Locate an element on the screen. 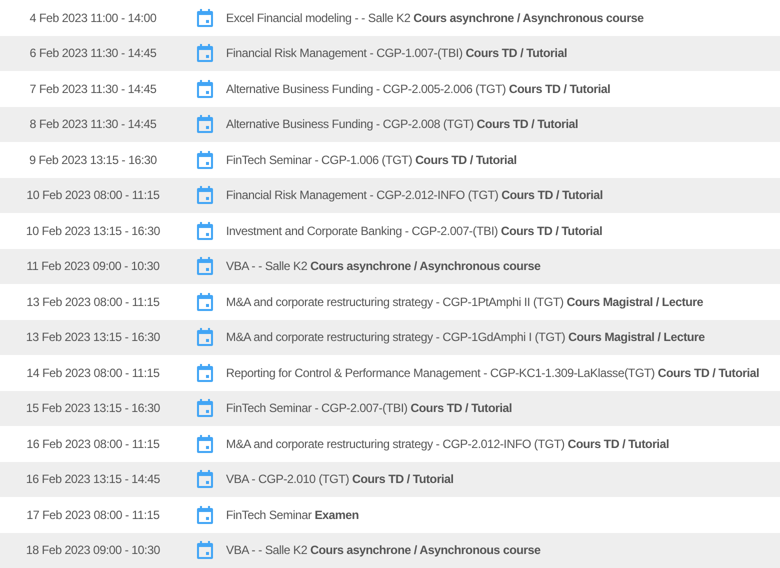 The height and width of the screenshot is (568, 780). event-time: 10 Feb 2023 13:15 - 16:30 is located at coordinates (93, 231).